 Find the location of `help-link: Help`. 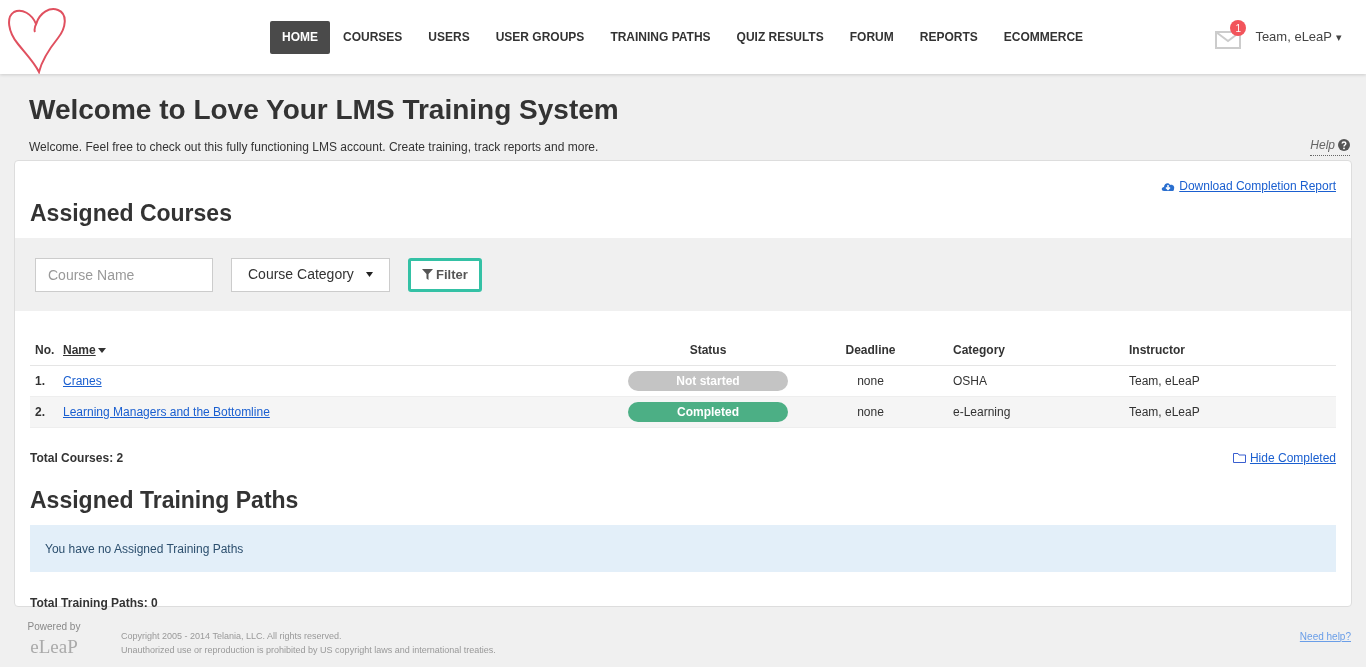

help-link: Help is located at coordinates (1330, 146).